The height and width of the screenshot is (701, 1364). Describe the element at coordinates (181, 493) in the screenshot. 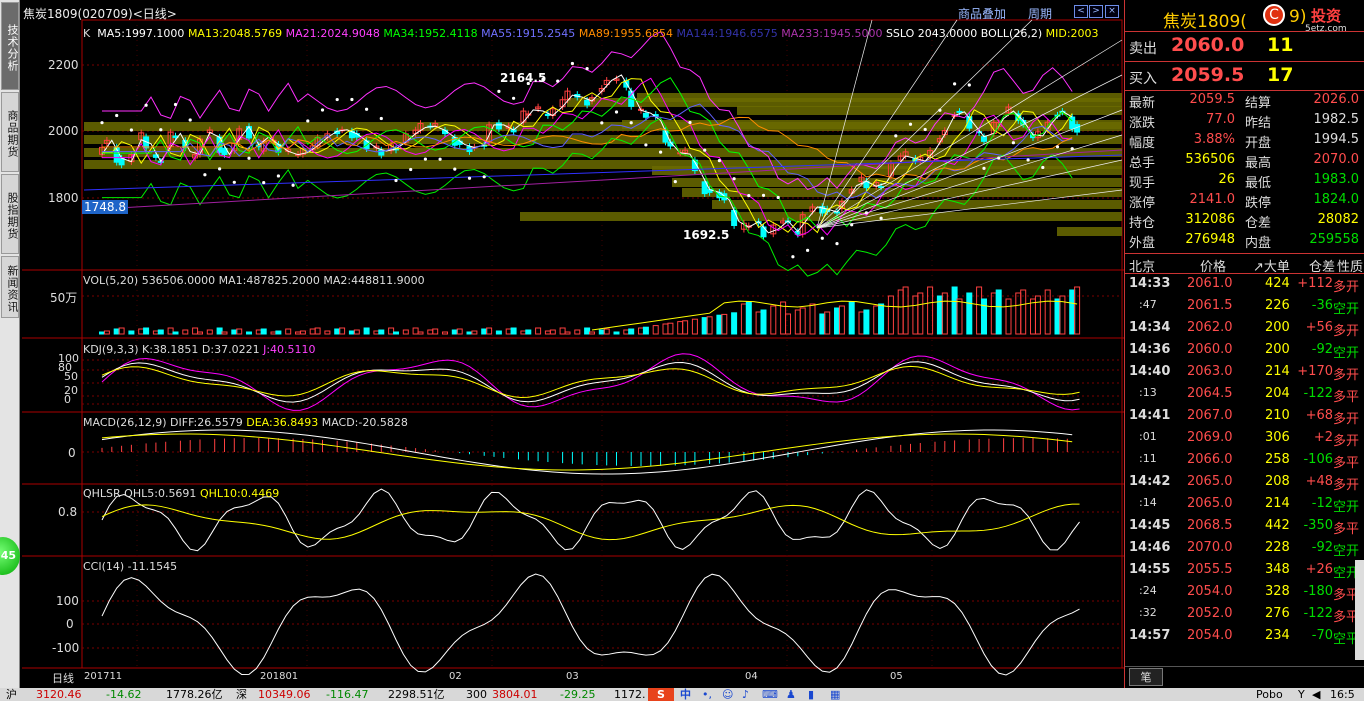

I see `qhlsr-legend: QHLSR QHL5:0.5691 QHL10:0.4469` at that location.